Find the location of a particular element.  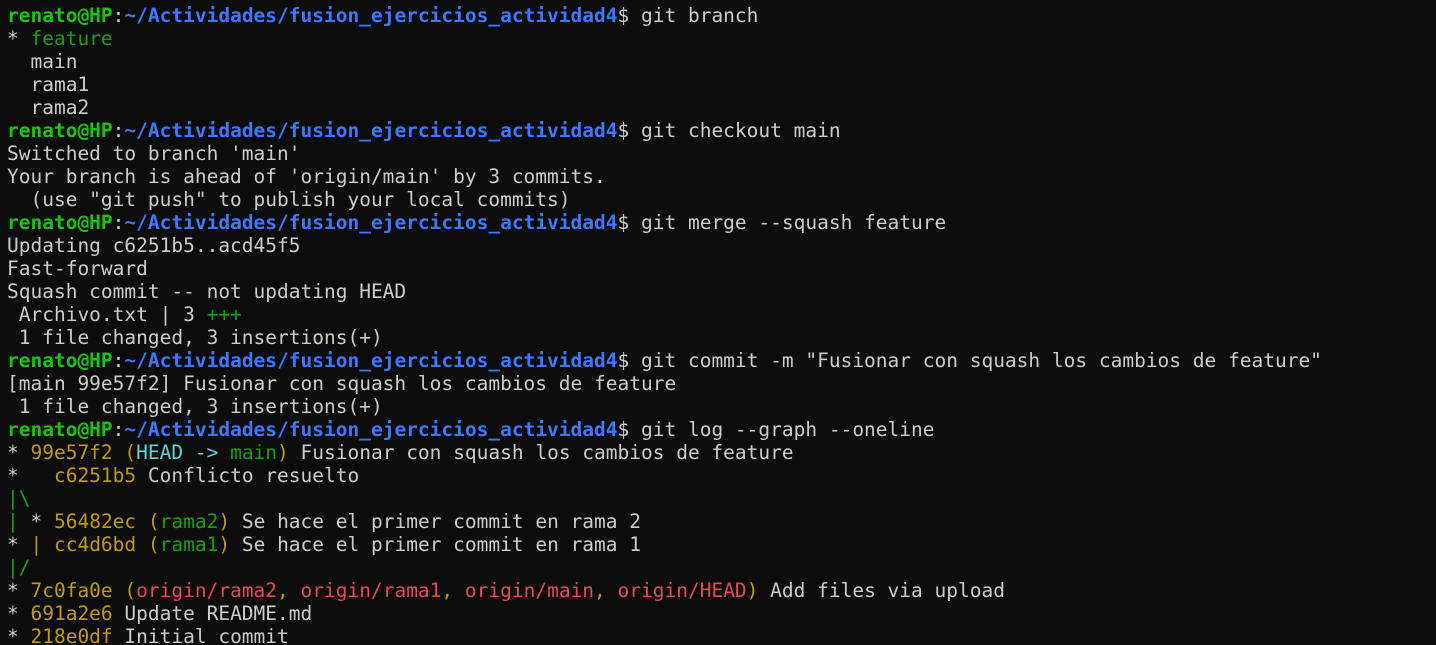

output-line: rama1 is located at coordinates (721, 84).